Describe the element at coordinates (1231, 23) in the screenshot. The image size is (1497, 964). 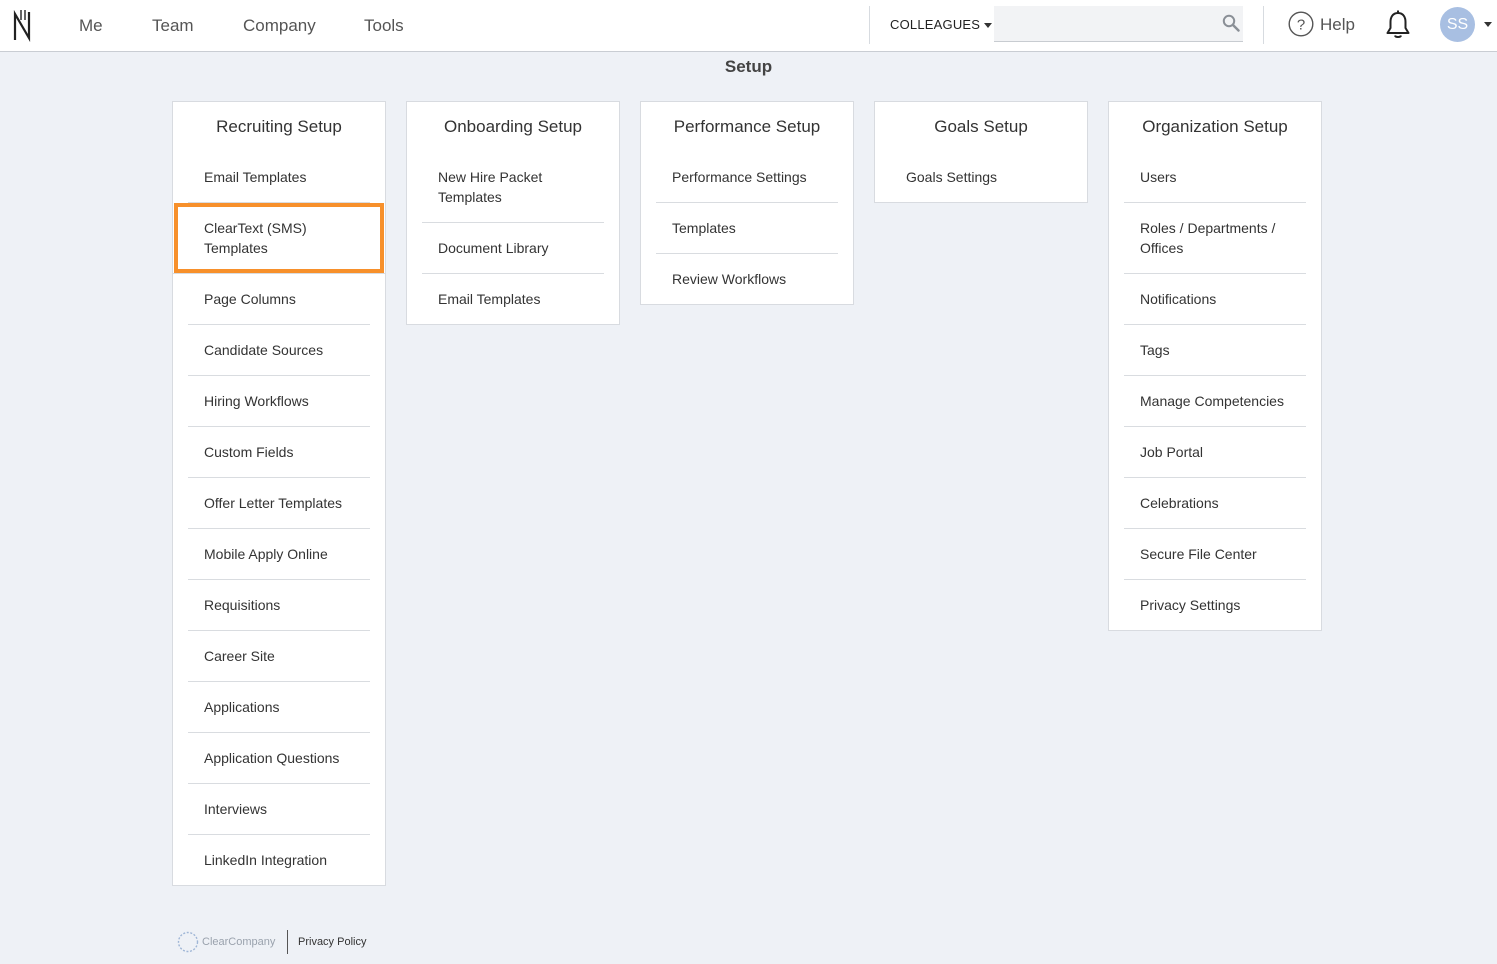
I see `search-icon` at that location.